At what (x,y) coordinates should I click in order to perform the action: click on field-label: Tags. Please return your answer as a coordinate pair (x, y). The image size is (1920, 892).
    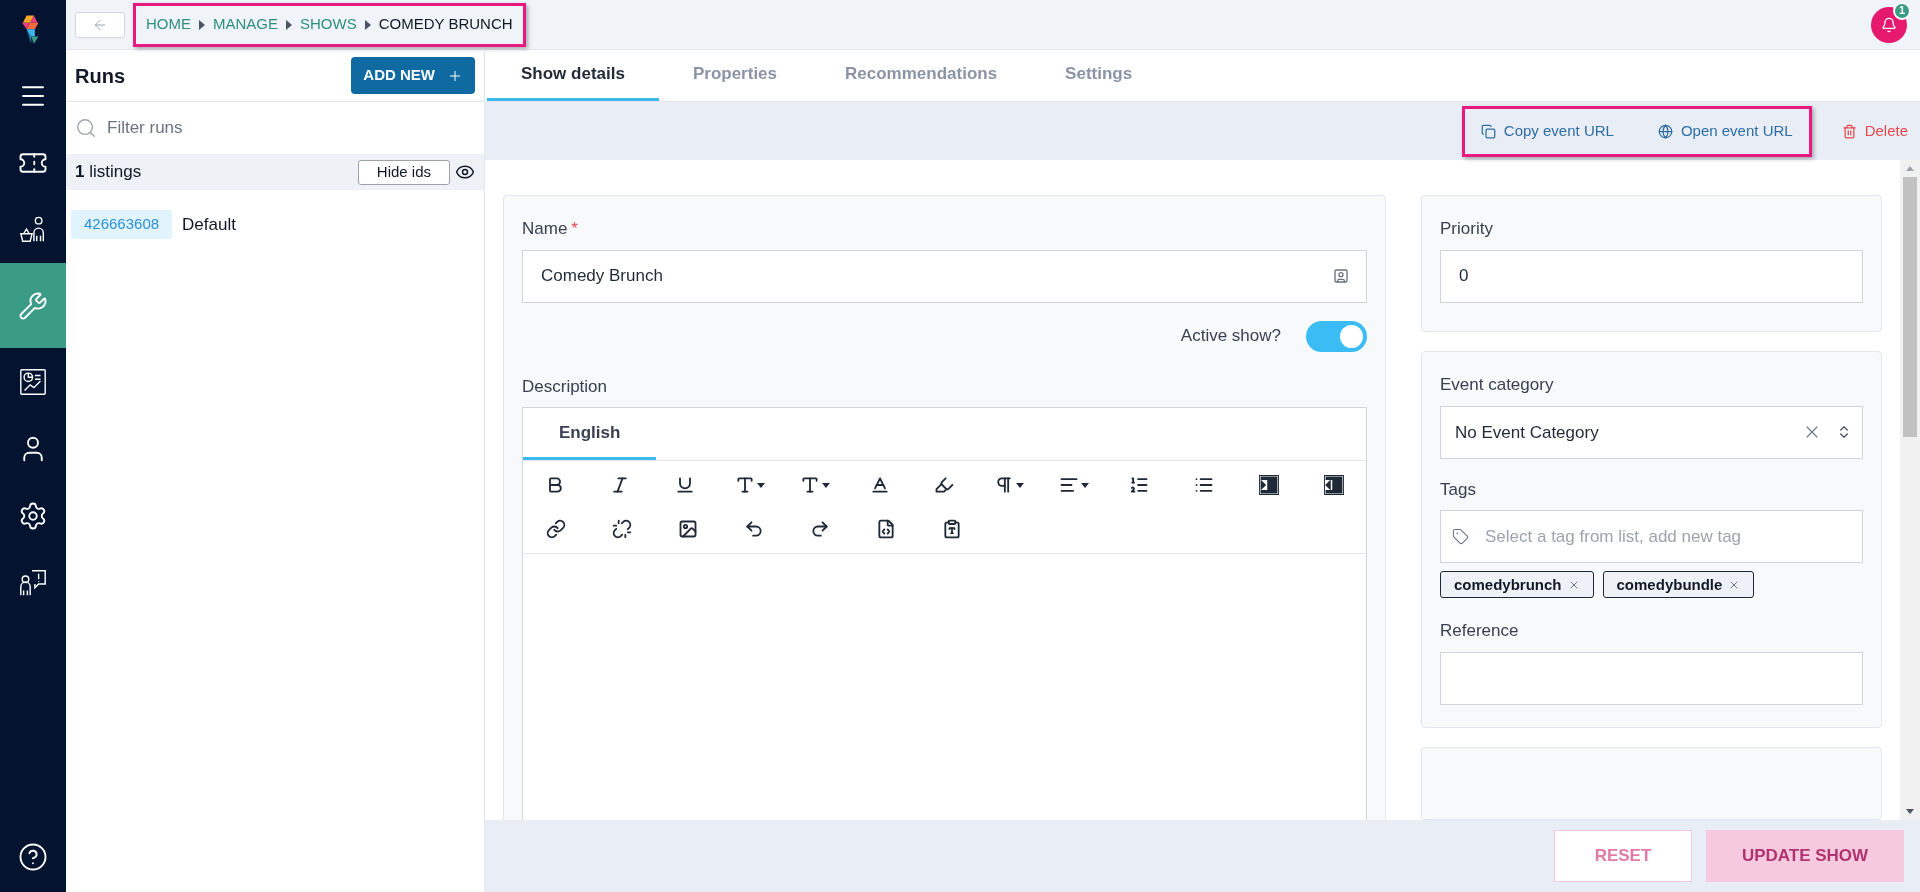
    Looking at the image, I should click on (1458, 489).